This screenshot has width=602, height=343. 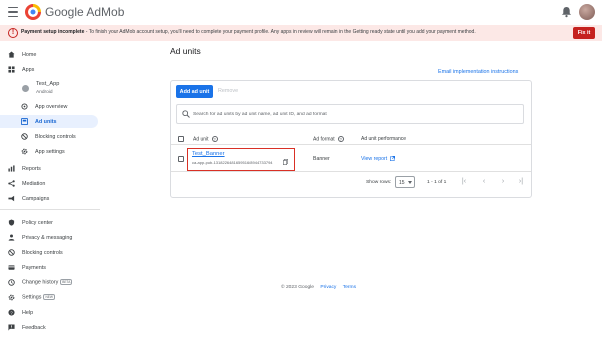 What do you see at coordinates (50, 209) in the screenshot?
I see `sidebar-divider` at bounding box center [50, 209].